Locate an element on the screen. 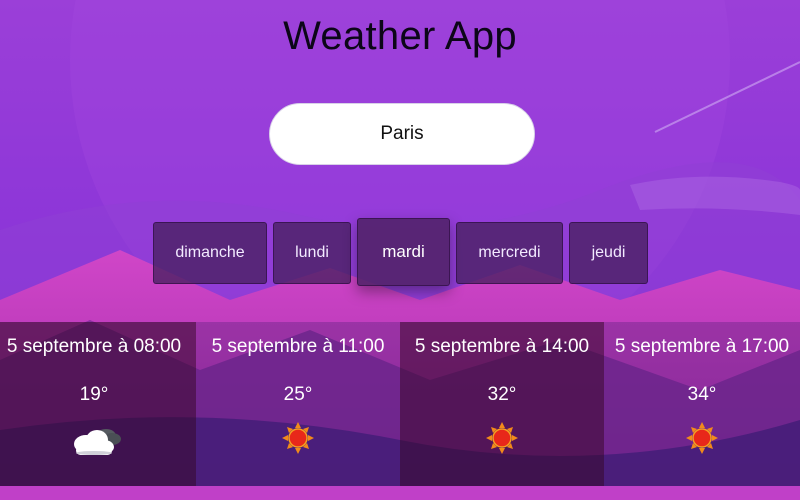 The height and width of the screenshot is (500, 800). tab-jeudi: jeudi is located at coordinates (608, 253).